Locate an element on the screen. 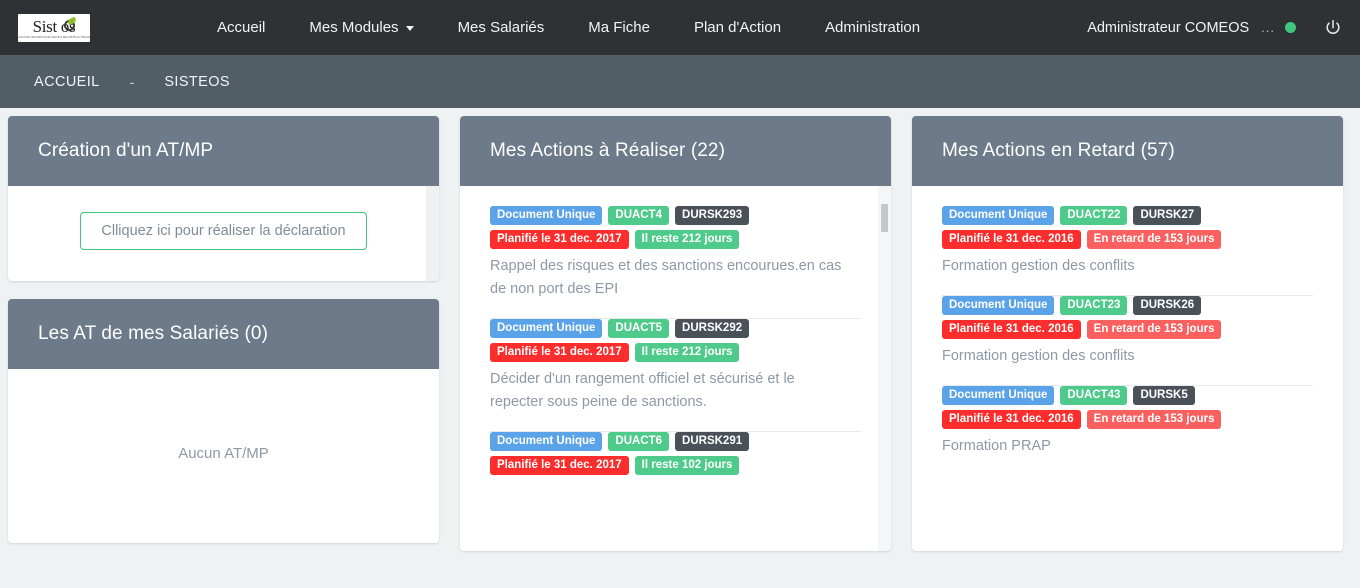  action-description: Formation PRAP is located at coordinates (996, 446).